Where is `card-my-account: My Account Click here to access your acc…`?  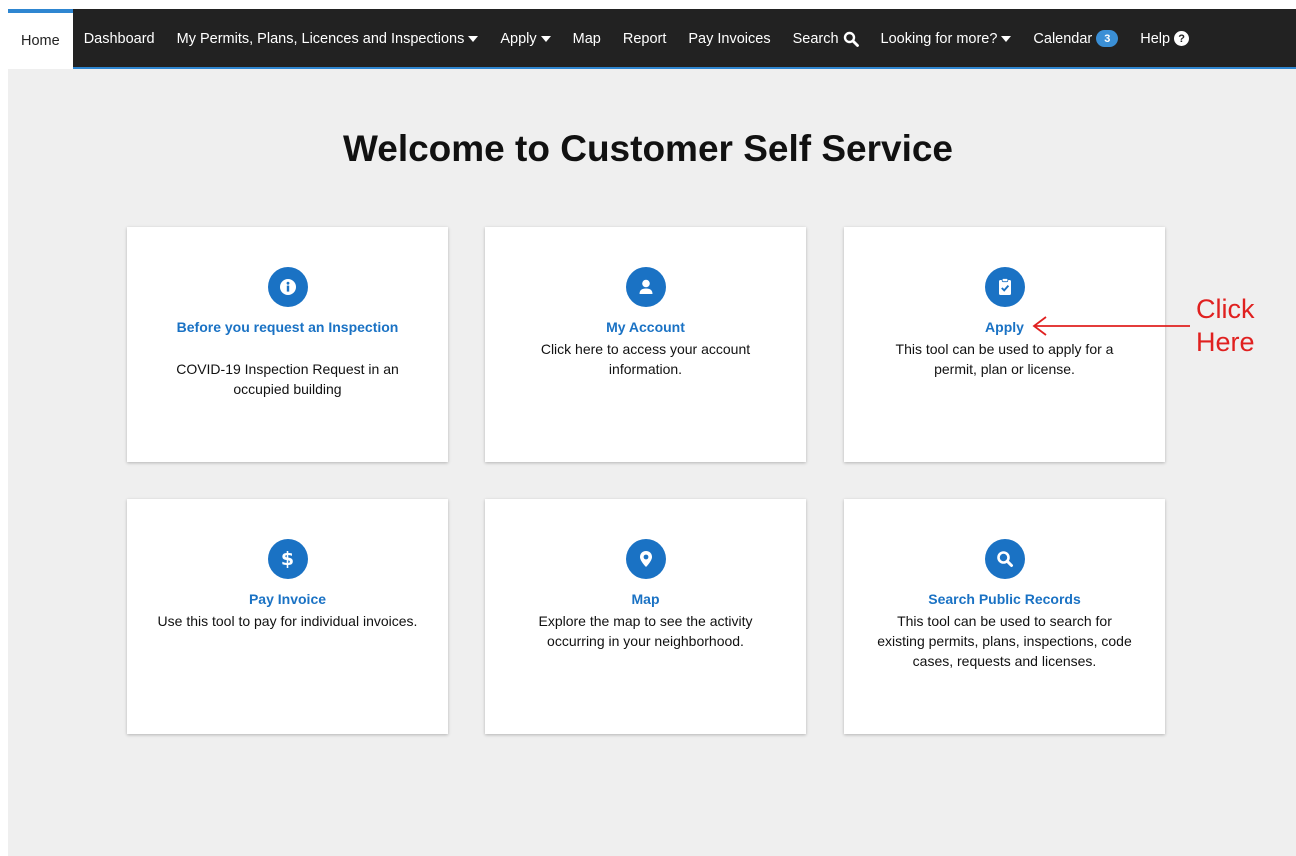
card-my-account: My Account Click here to access your acc… is located at coordinates (645, 344).